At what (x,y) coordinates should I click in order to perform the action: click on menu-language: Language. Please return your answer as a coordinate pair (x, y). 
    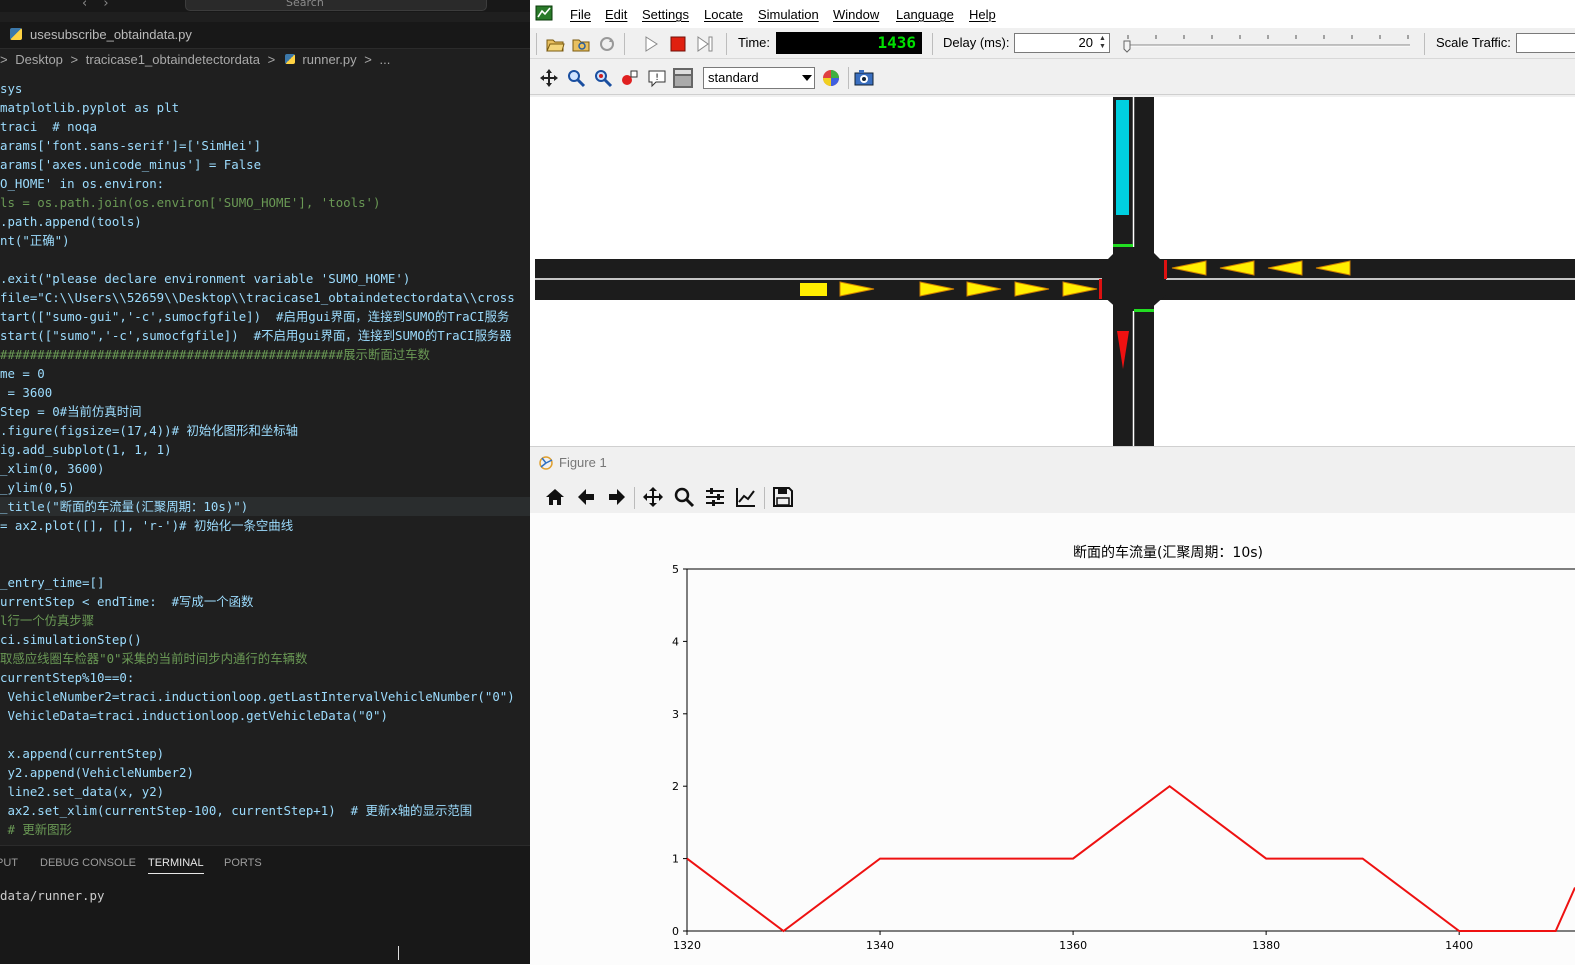
    Looking at the image, I should click on (925, 14).